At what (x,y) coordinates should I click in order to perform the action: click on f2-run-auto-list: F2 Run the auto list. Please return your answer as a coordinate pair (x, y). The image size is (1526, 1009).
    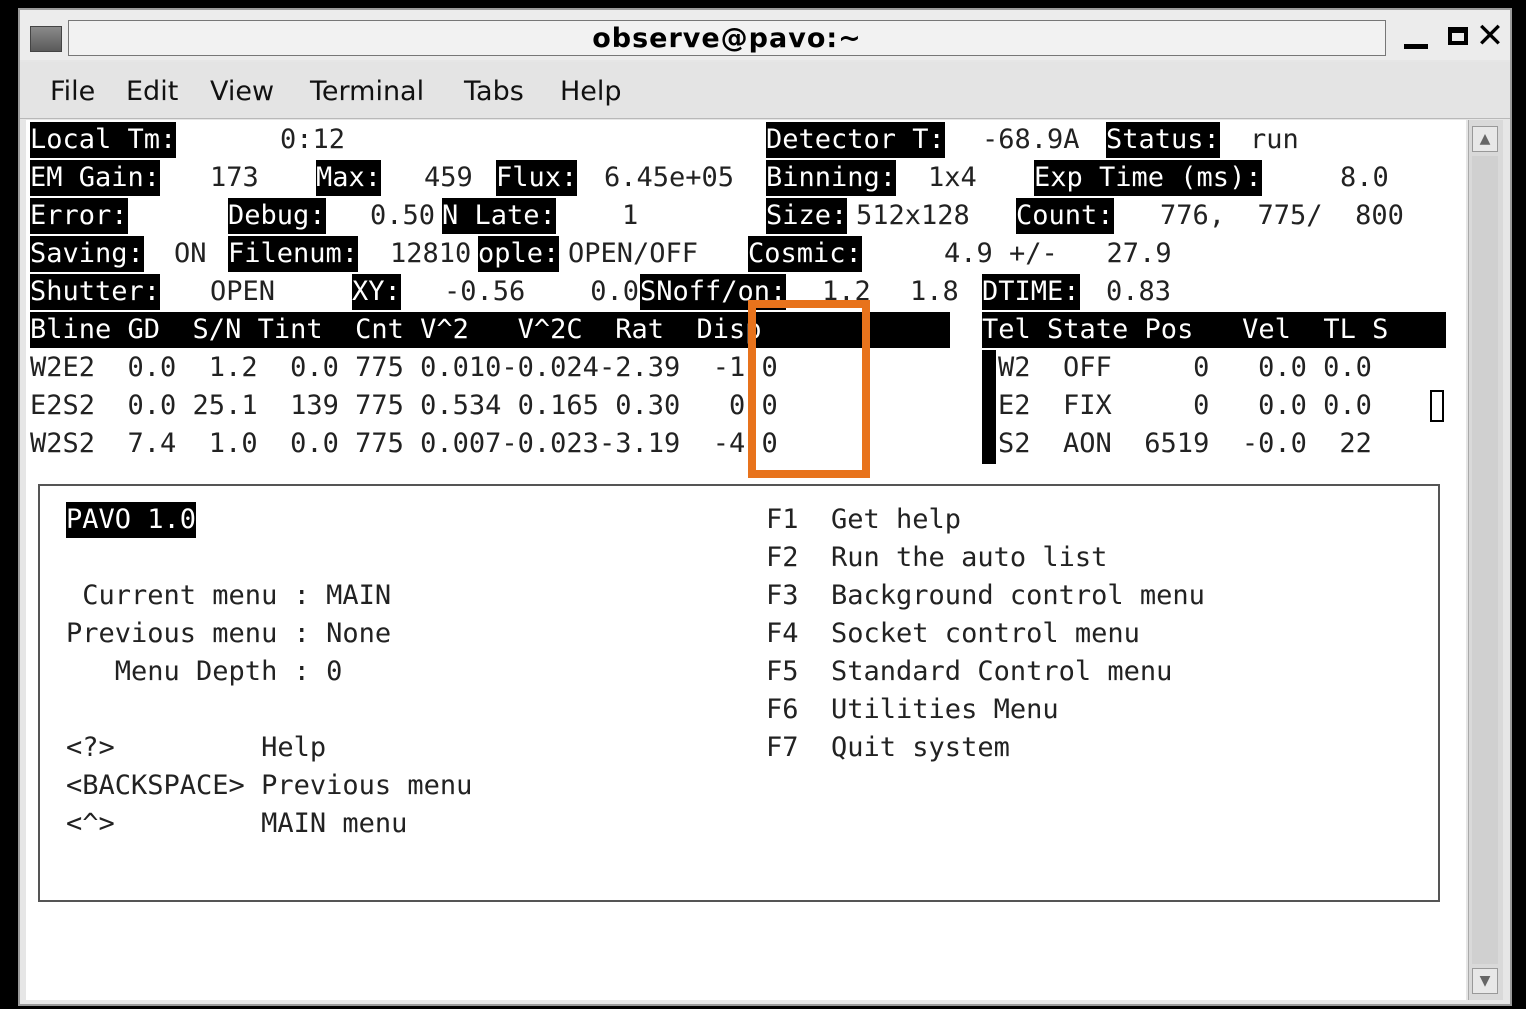
    Looking at the image, I should click on (937, 557).